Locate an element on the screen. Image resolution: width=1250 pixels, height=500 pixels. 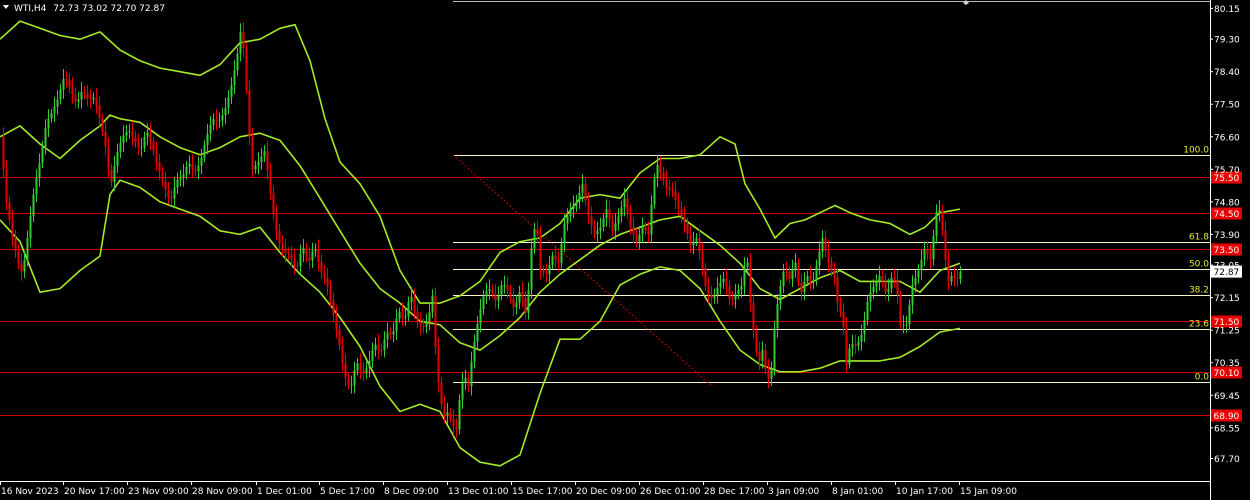
y-tick-label: 72.15 is located at coordinates (1227, 299).